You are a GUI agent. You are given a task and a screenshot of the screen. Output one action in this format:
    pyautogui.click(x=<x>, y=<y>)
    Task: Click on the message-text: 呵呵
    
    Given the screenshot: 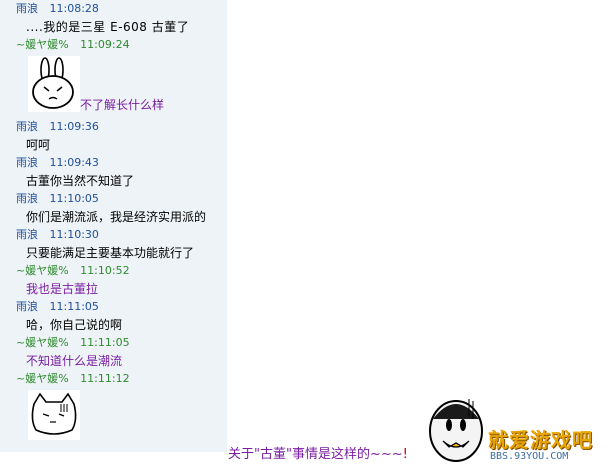 What is the action you would take?
    pyautogui.click(x=38, y=145)
    